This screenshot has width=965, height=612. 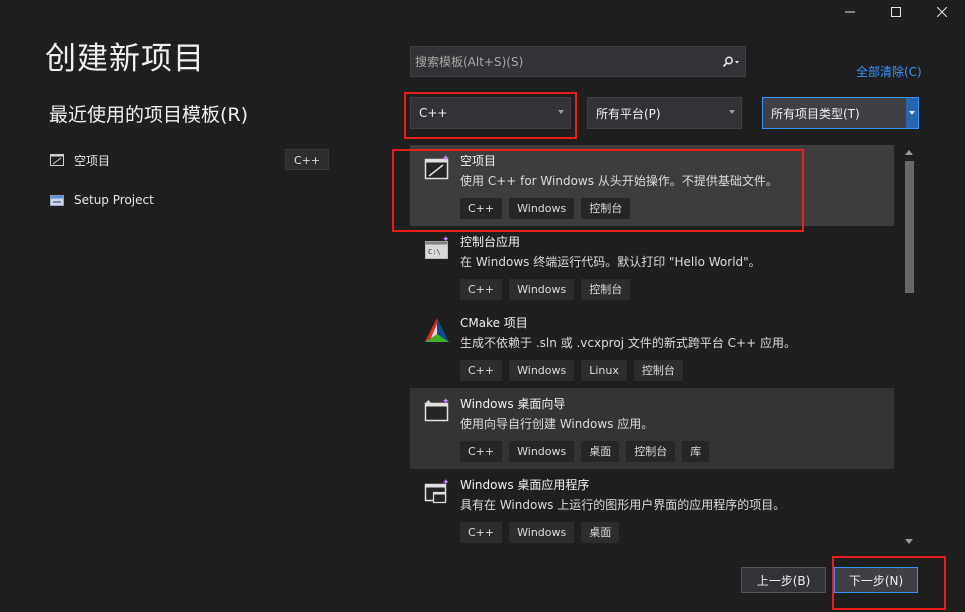 What do you see at coordinates (696, 451) in the screenshot?
I see `template-tag: 库` at bounding box center [696, 451].